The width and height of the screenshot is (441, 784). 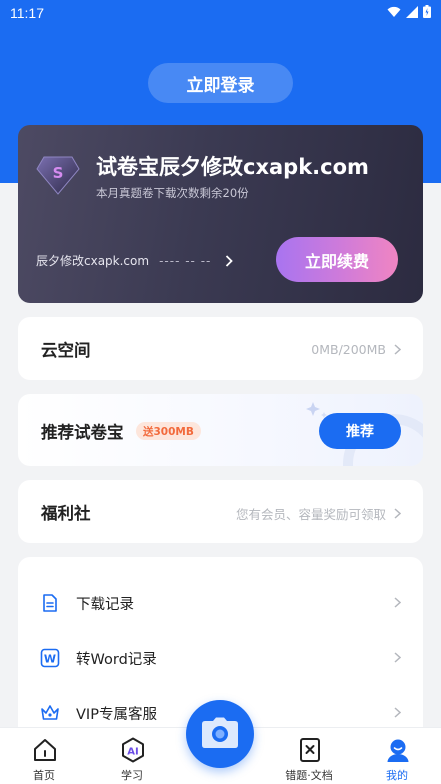 What do you see at coordinates (394, 11) in the screenshot?
I see `wifi-icon` at bounding box center [394, 11].